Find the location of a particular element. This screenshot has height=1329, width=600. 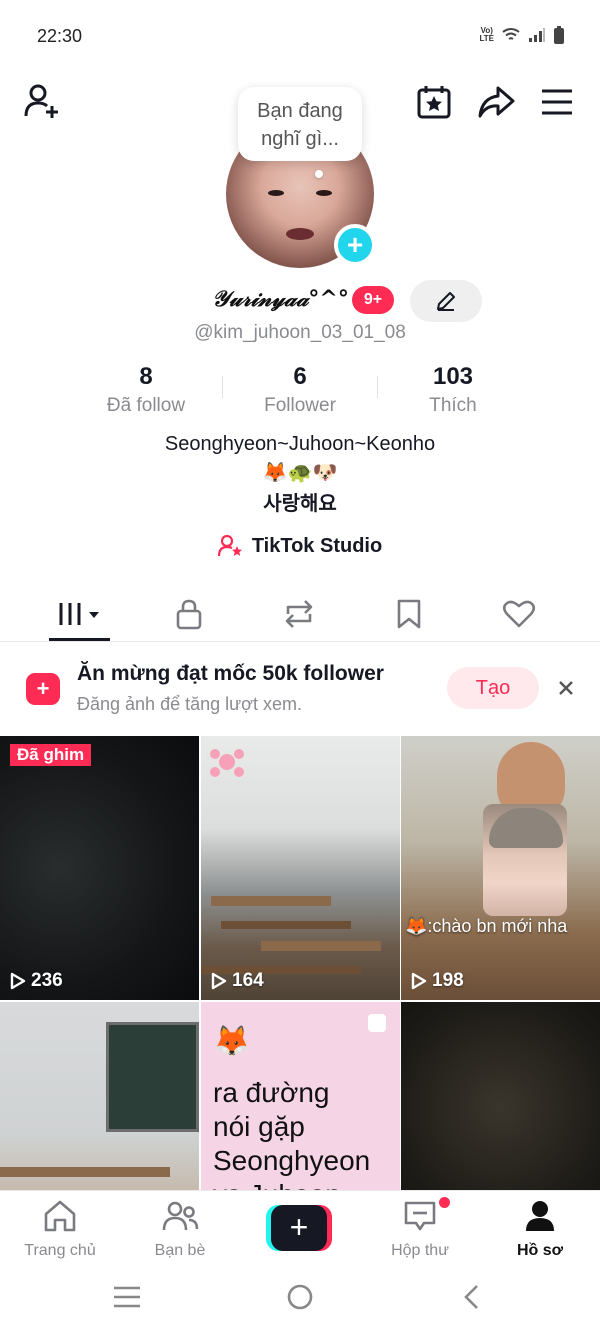

recent-apps-icon is located at coordinates (127, 1297).